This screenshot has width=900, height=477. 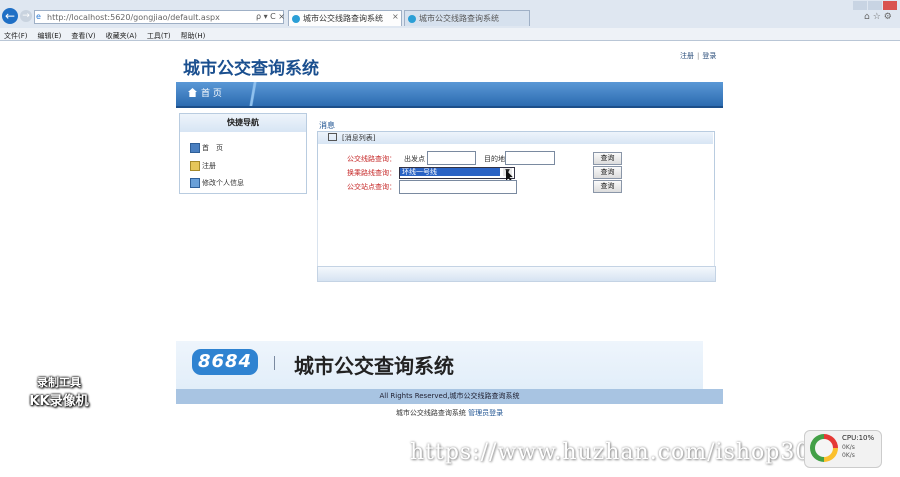 What do you see at coordinates (516, 233) in the screenshot?
I see `panel-body` at bounding box center [516, 233].